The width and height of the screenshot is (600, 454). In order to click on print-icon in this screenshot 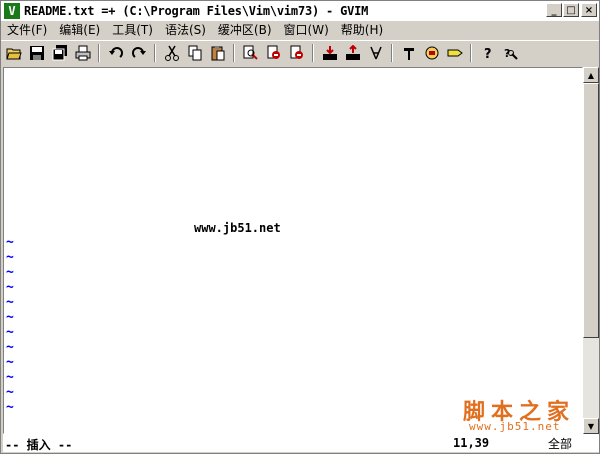, I will do `click(83, 53)`.